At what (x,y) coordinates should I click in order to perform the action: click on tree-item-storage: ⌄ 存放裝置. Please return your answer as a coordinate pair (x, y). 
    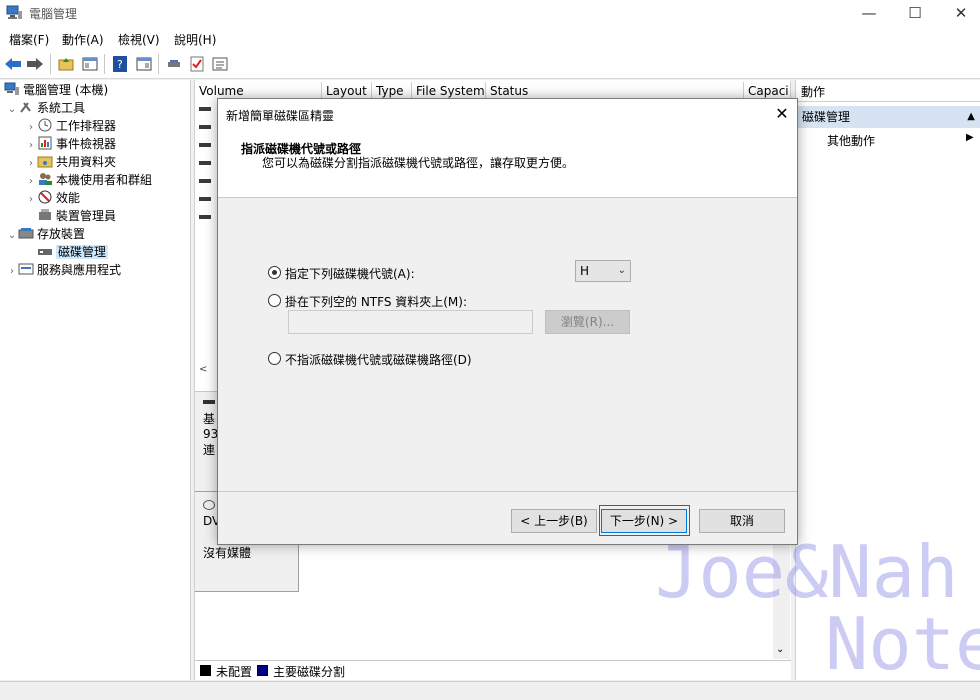
    Looking at the image, I should click on (45, 234).